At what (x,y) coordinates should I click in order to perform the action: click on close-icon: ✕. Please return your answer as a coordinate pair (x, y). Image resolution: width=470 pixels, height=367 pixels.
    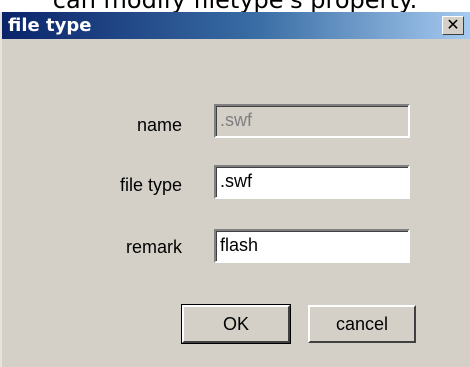
    Looking at the image, I should click on (453, 24).